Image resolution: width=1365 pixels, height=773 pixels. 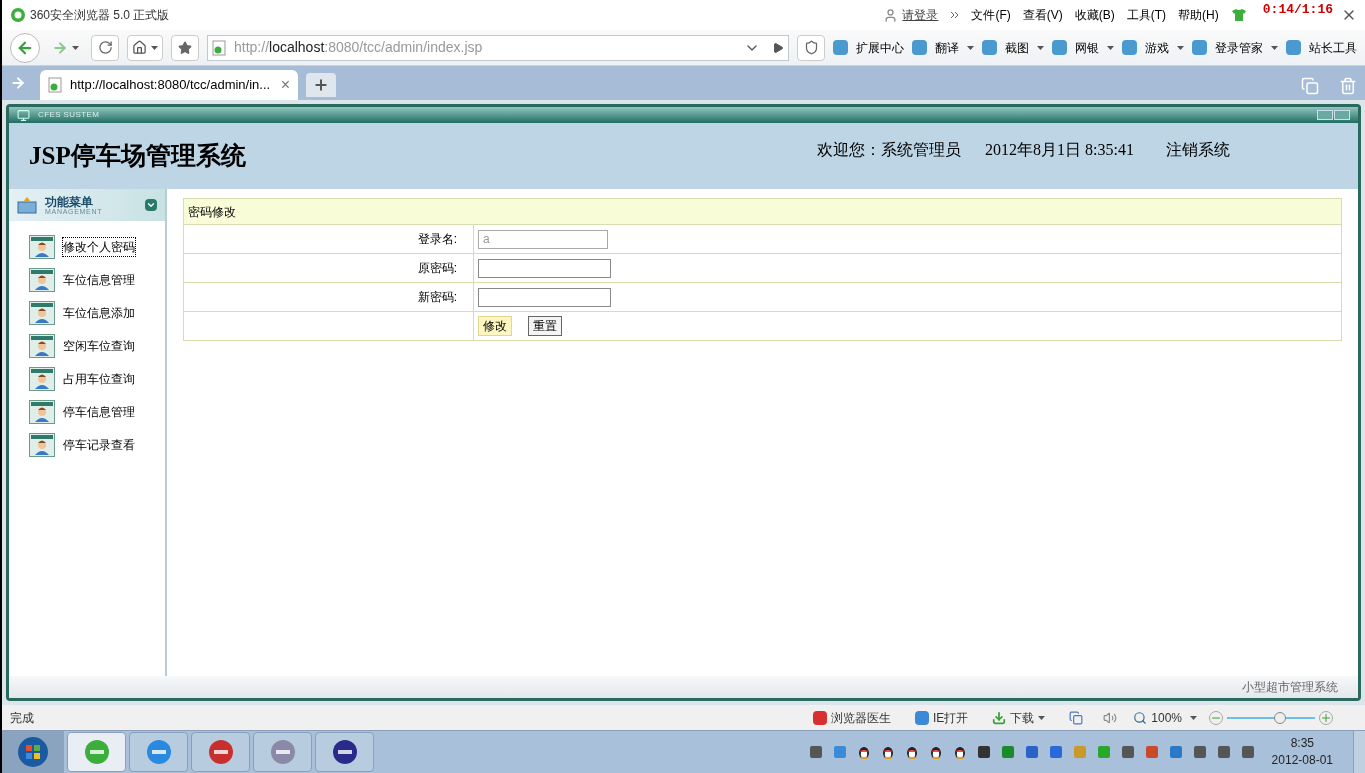 What do you see at coordinates (1239, 47) in the screenshot?
I see `toolbar-button: 登录管家` at bounding box center [1239, 47].